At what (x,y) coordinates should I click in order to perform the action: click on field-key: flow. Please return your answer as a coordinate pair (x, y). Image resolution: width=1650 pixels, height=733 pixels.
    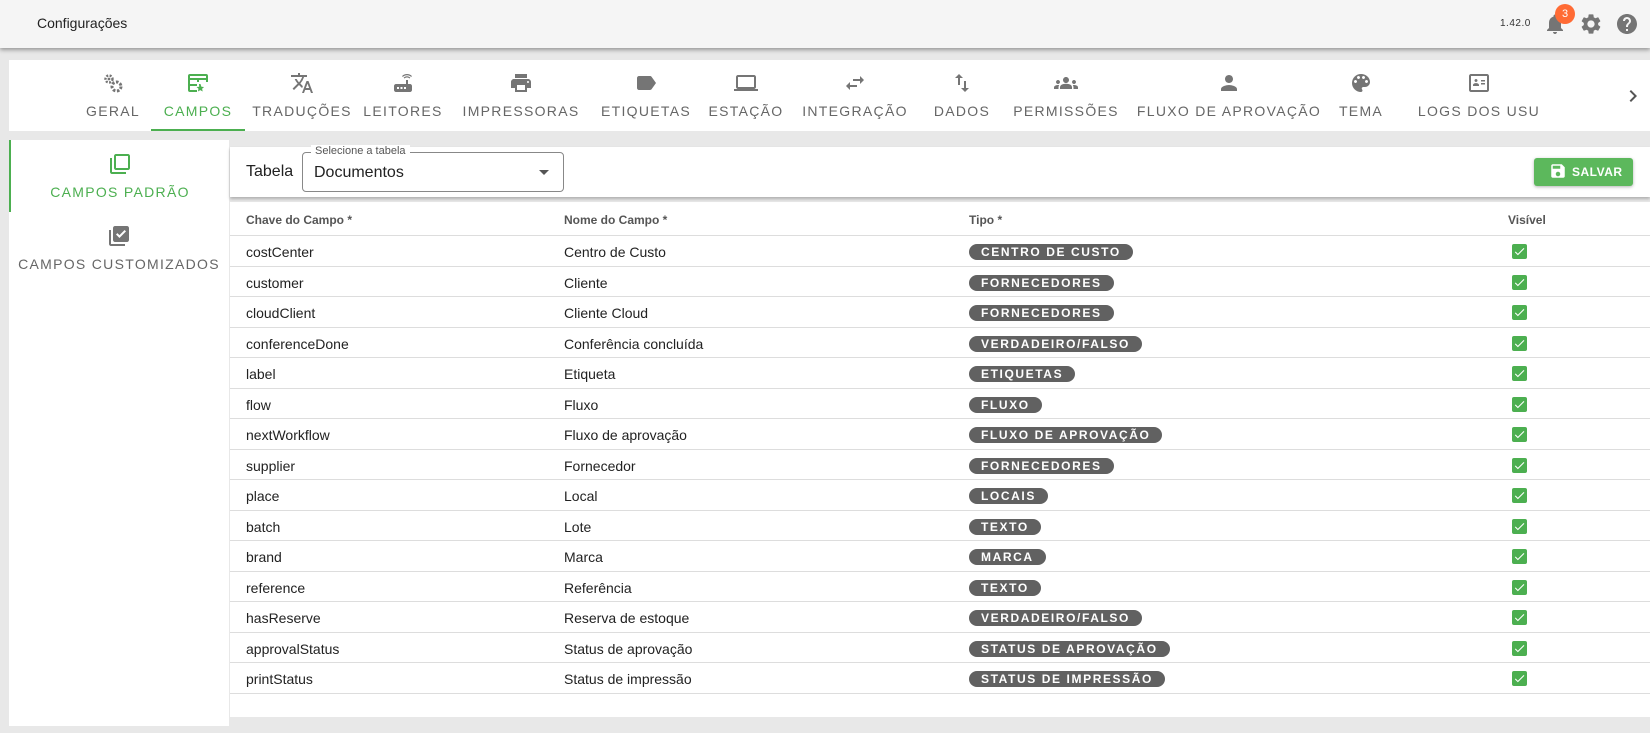
    Looking at the image, I should click on (258, 404).